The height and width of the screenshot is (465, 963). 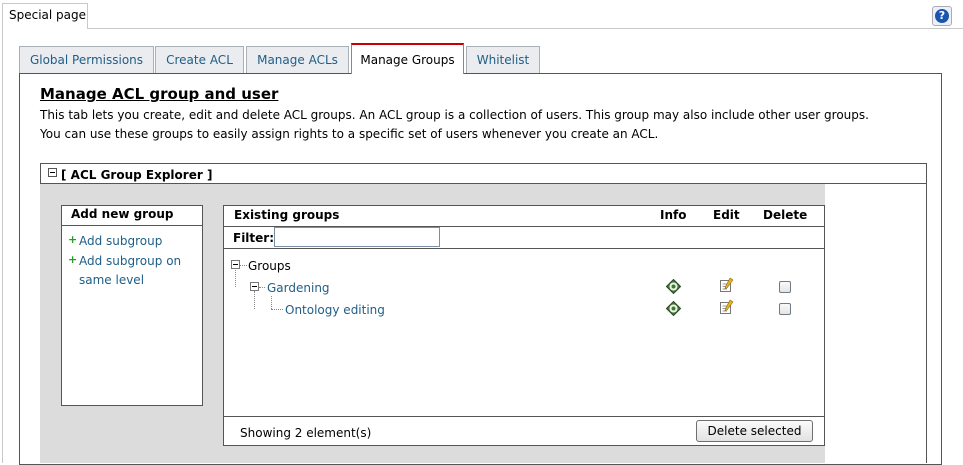 What do you see at coordinates (503, 59) in the screenshot?
I see `tab-whitelist: Whitelist` at bounding box center [503, 59].